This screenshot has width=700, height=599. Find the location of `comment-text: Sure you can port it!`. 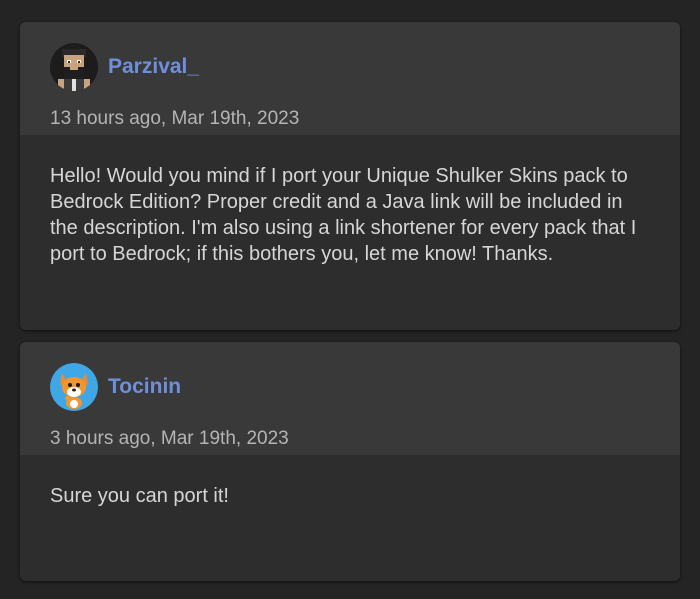

comment-text: Sure you can port it! is located at coordinates (139, 496).